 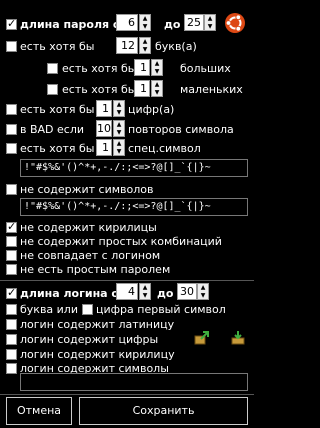 What do you see at coordinates (73, 24) in the screenshot?
I see `password-length-label: длина пароля от` at bounding box center [73, 24].